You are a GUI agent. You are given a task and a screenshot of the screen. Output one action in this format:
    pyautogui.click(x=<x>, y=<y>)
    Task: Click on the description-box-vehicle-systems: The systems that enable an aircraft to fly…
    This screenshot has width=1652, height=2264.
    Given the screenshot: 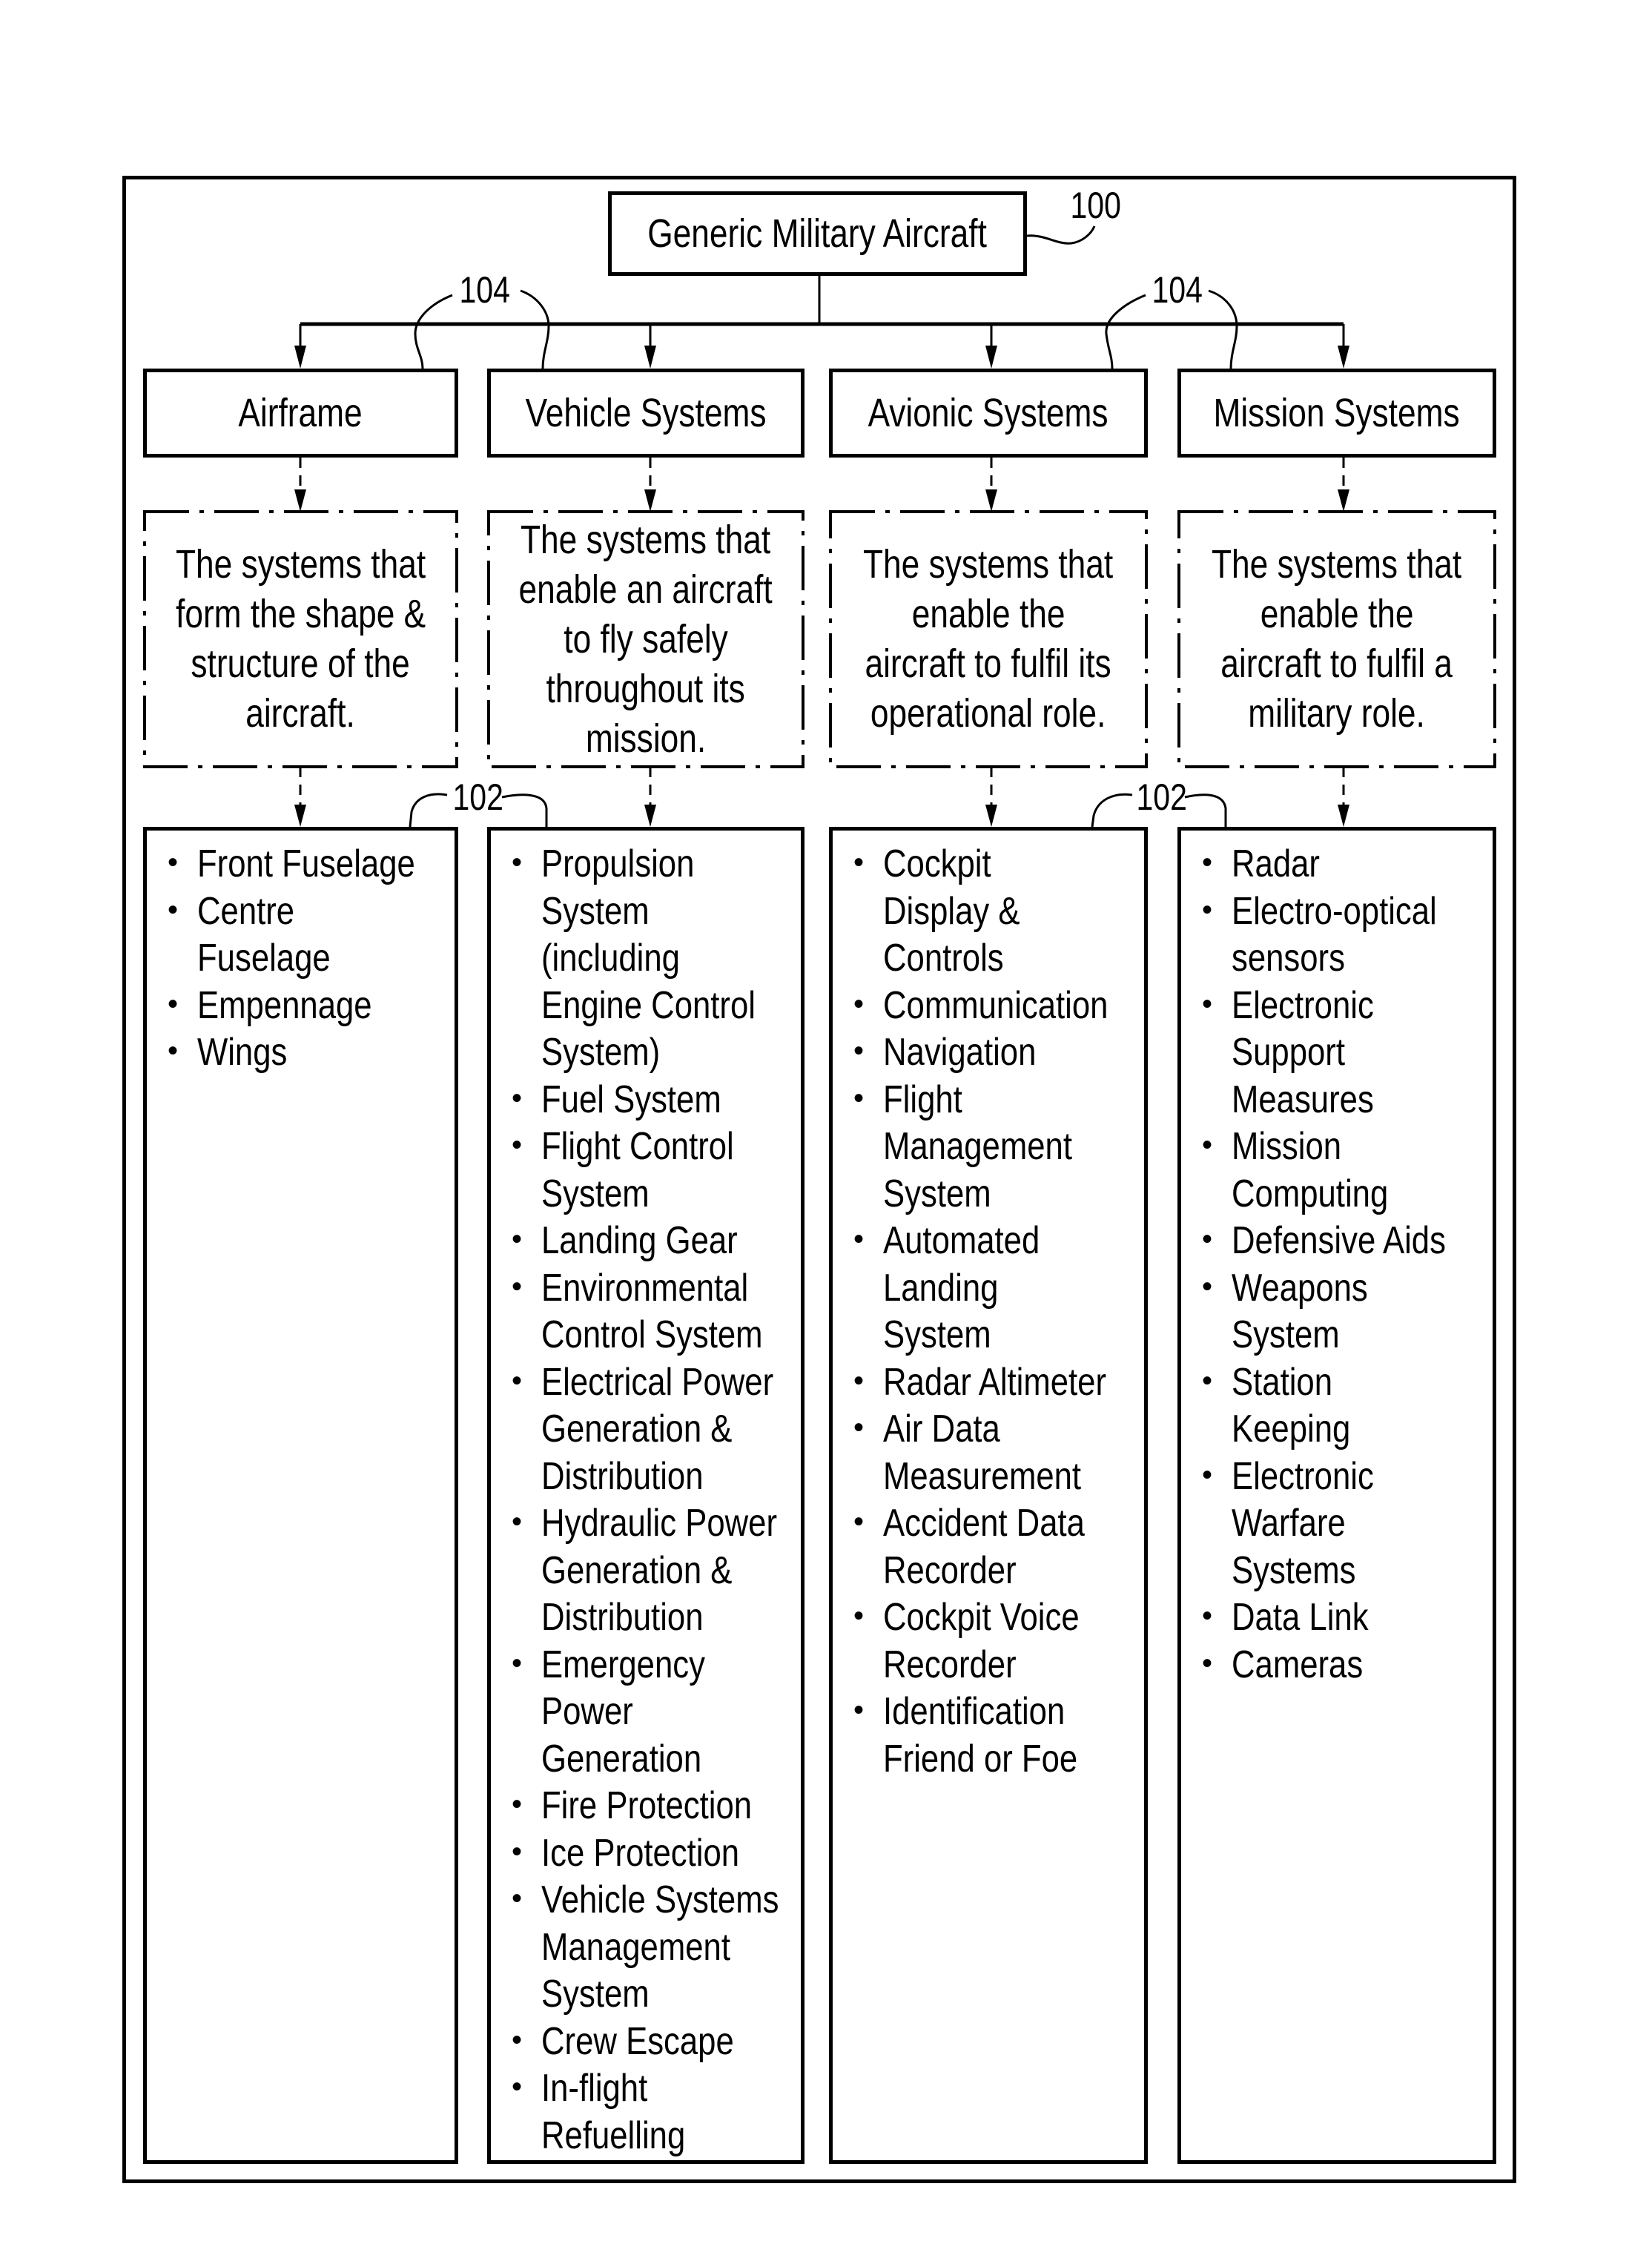 What is the action you would take?
    pyautogui.click(x=645, y=639)
    